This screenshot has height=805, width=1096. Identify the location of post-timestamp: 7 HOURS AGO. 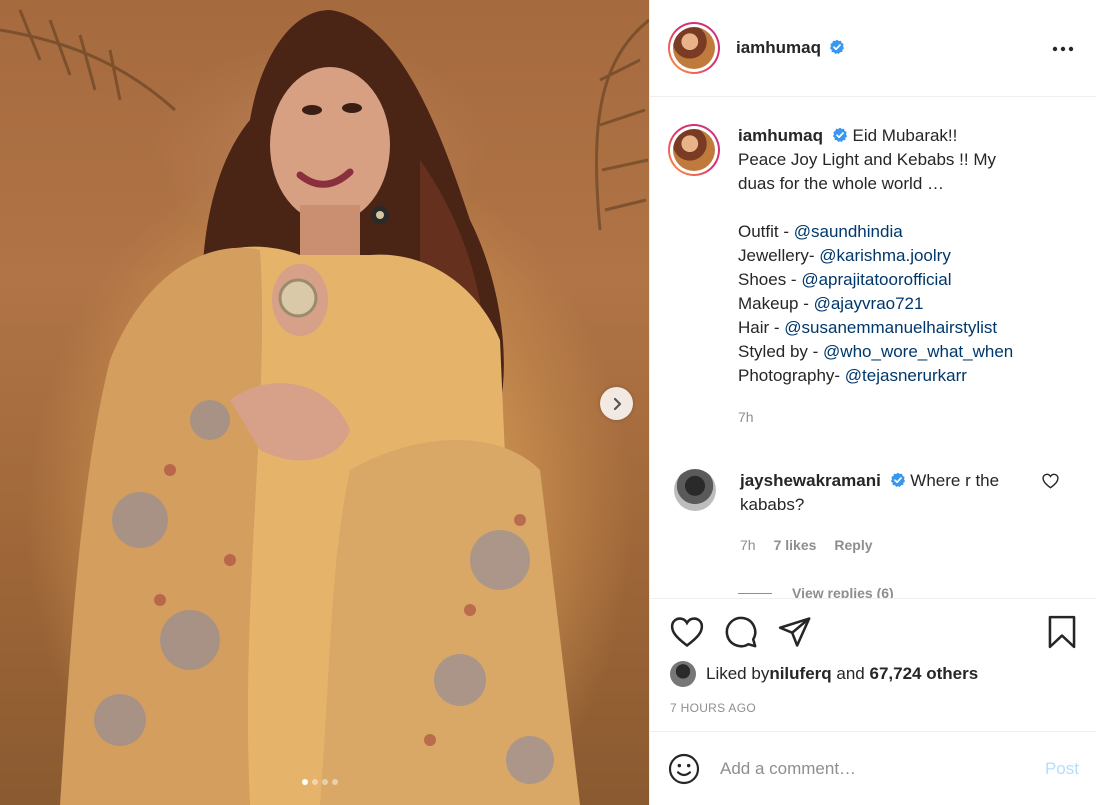
(873, 701).